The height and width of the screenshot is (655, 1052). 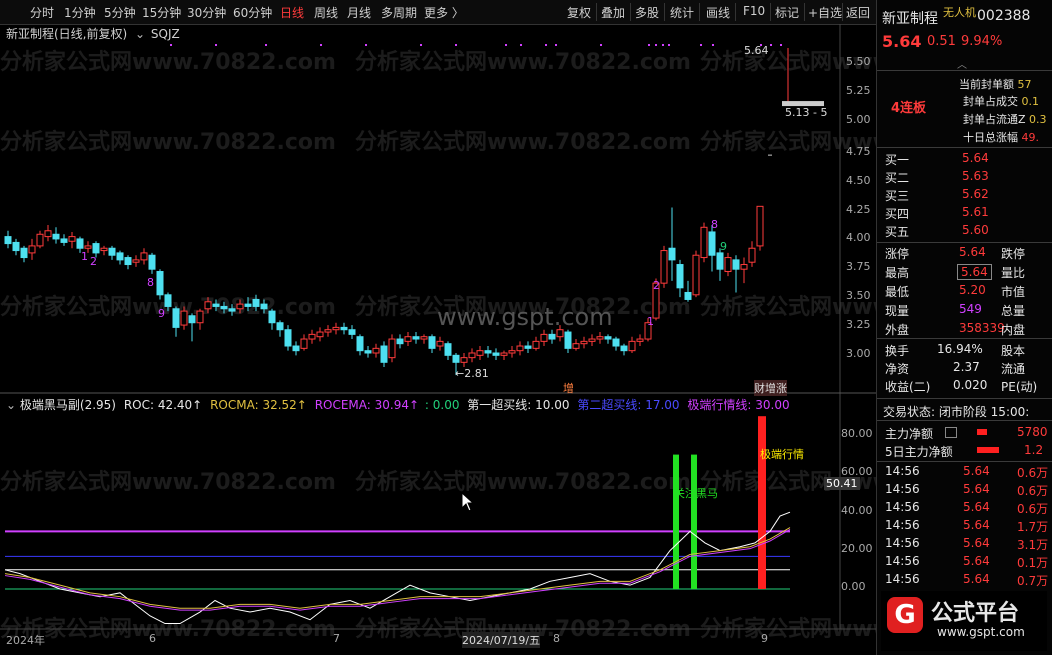 What do you see at coordinates (647, 12) in the screenshot?
I see `multi-stock-button: 多股` at bounding box center [647, 12].